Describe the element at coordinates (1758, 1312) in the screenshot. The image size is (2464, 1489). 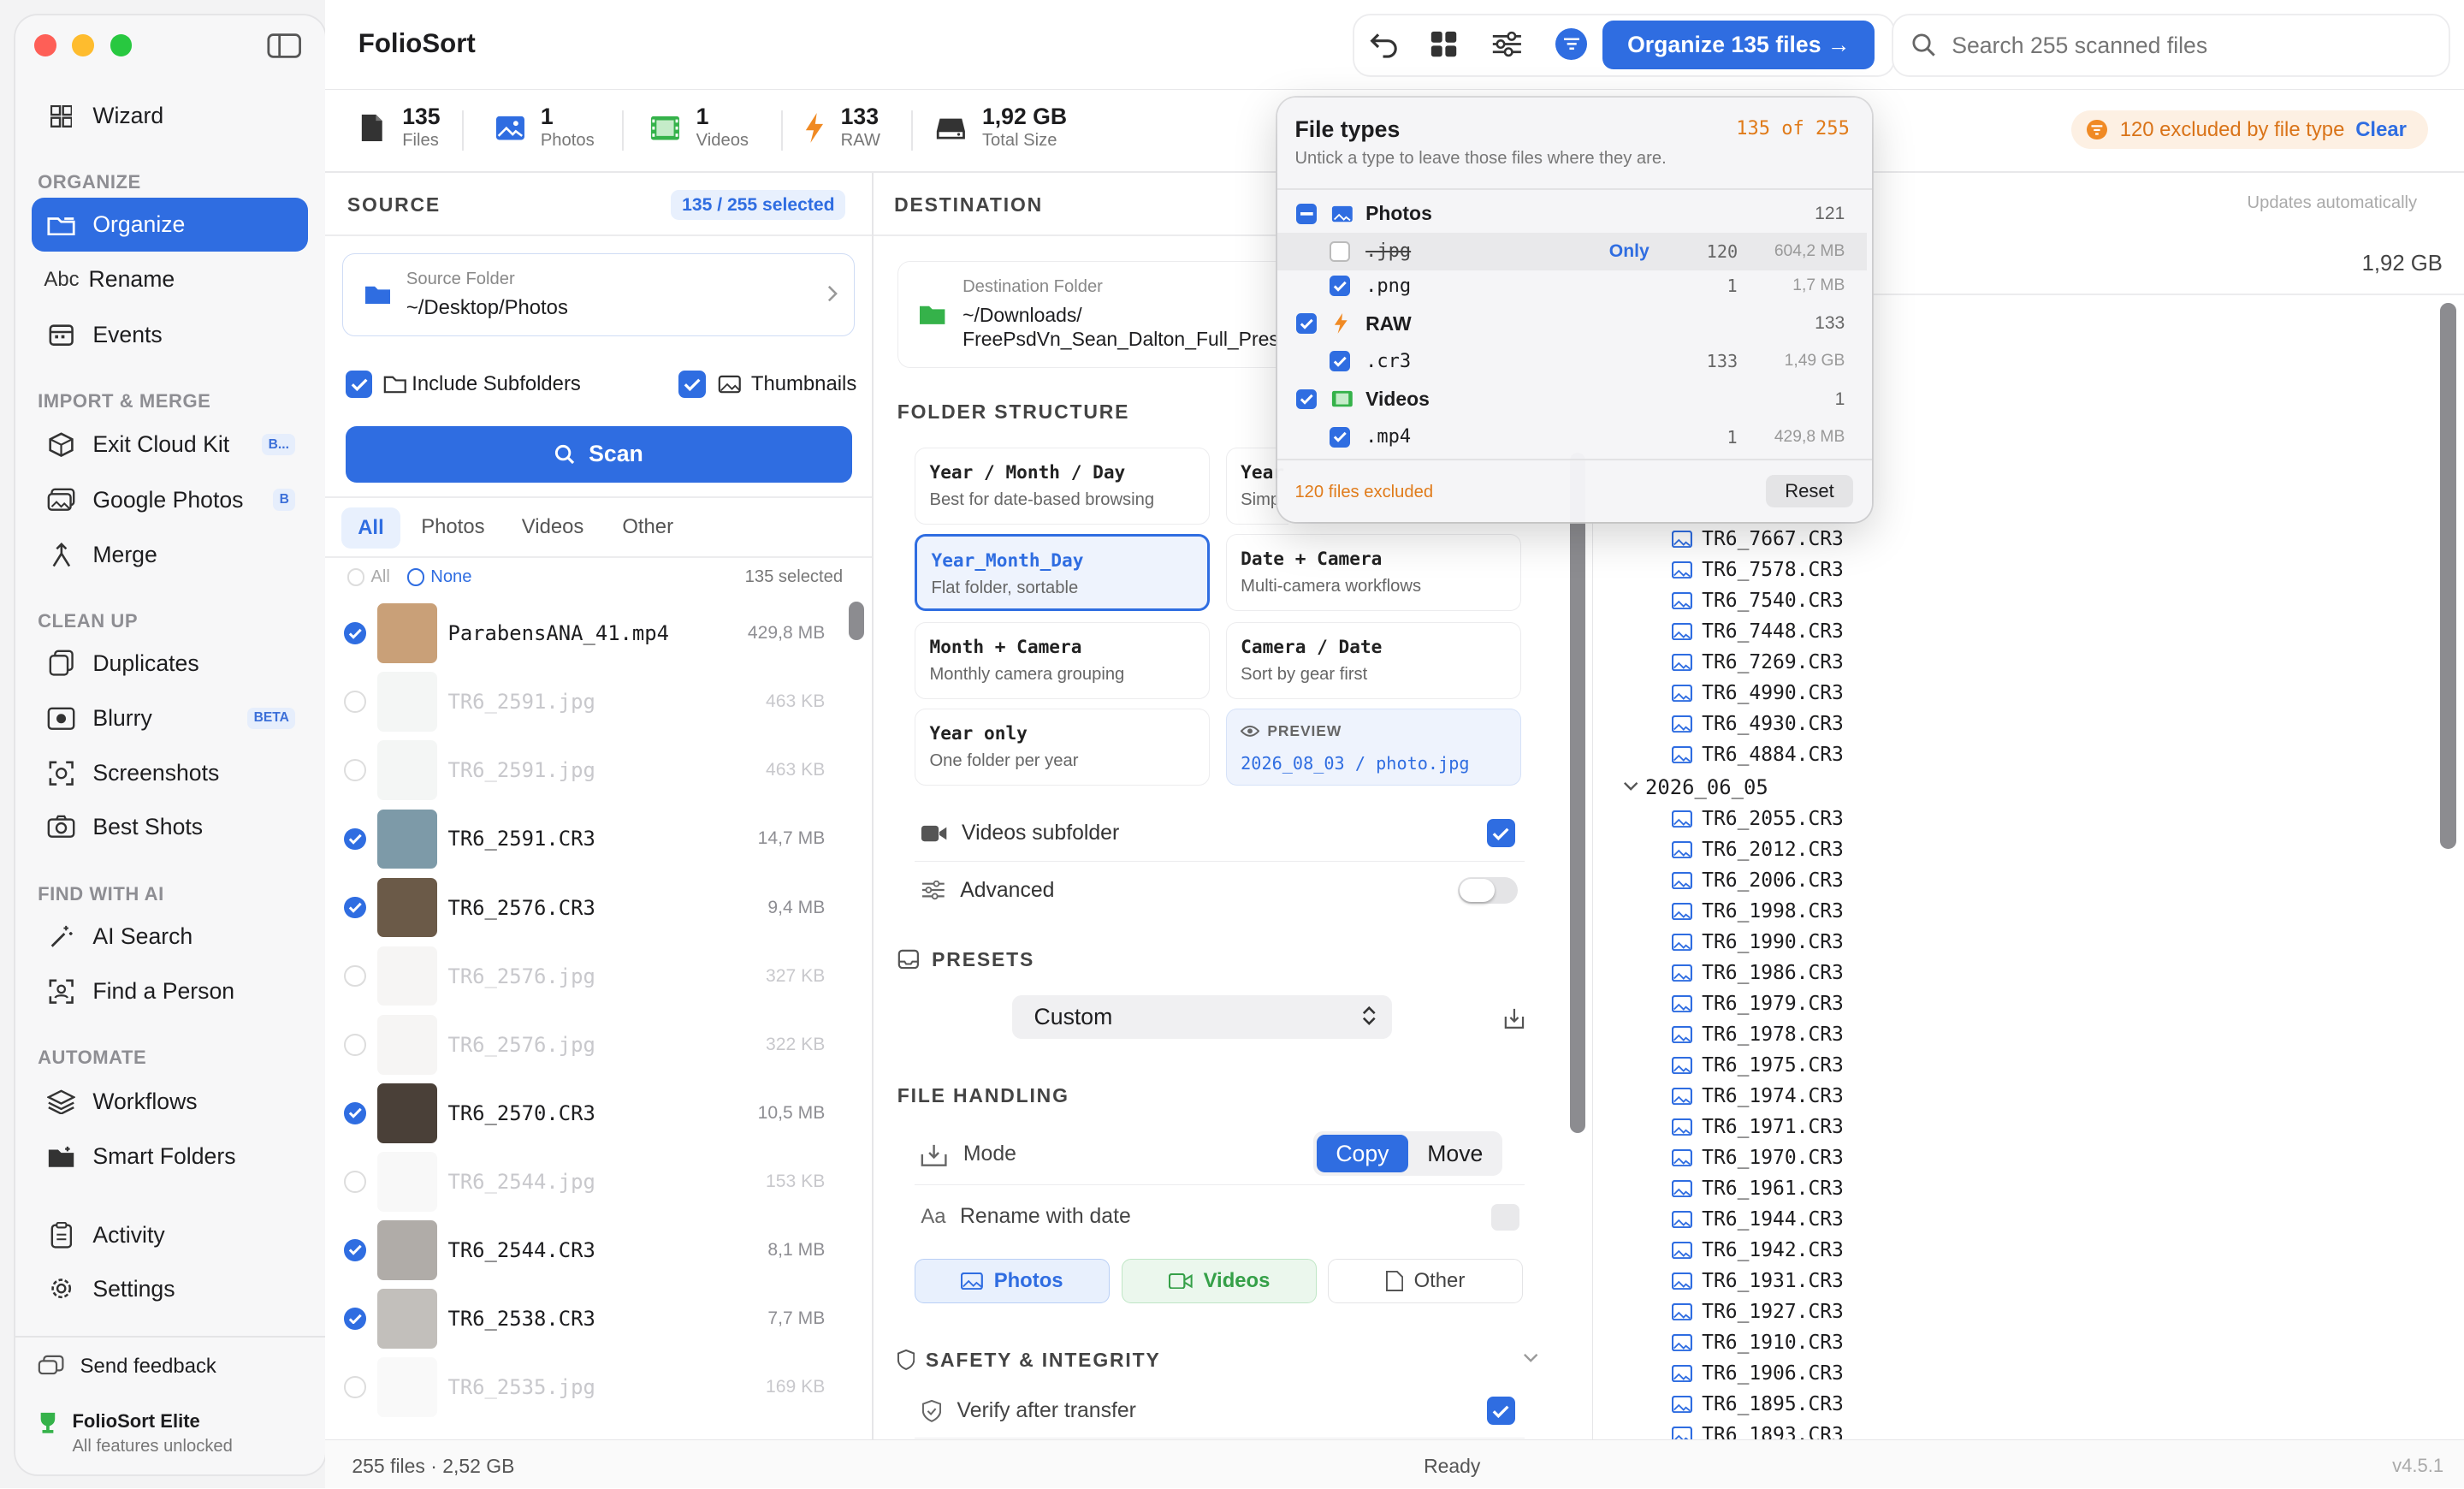
I see `tree-file-row: TR6_1927.CR3` at that location.